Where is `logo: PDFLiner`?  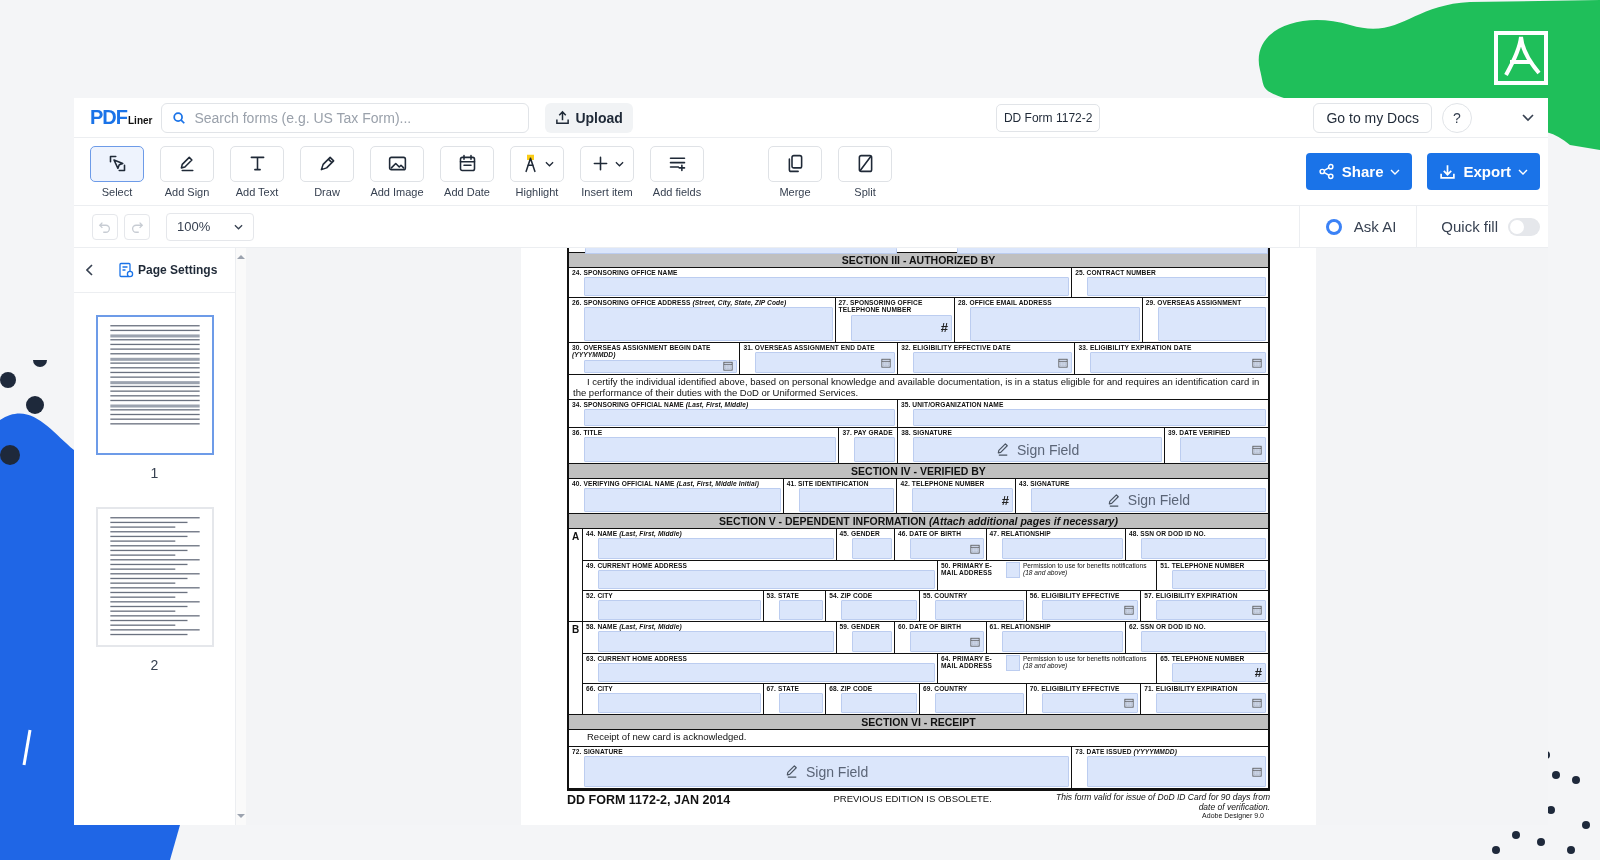
logo: PDFLiner is located at coordinates (121, 117).